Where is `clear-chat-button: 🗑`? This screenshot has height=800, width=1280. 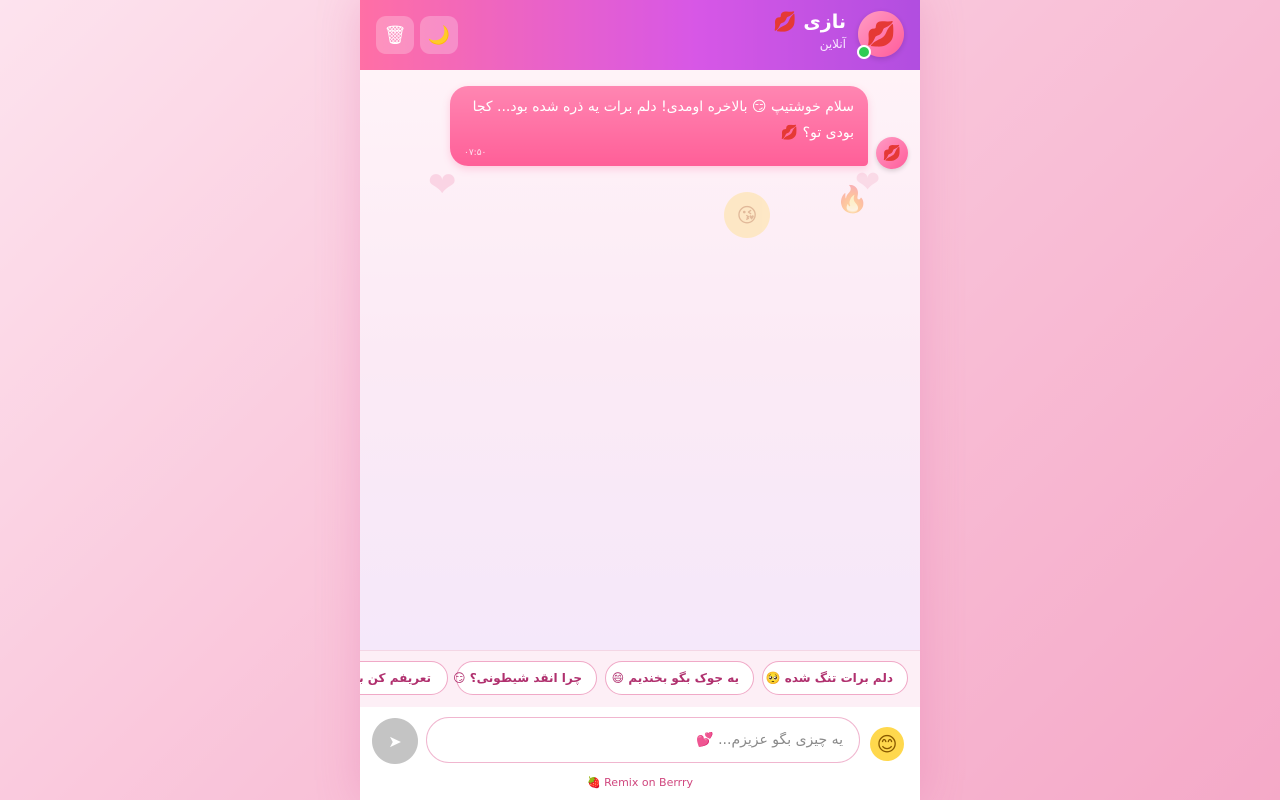 clear-chat-button: 🗑 is located at coordinates (395, 35).